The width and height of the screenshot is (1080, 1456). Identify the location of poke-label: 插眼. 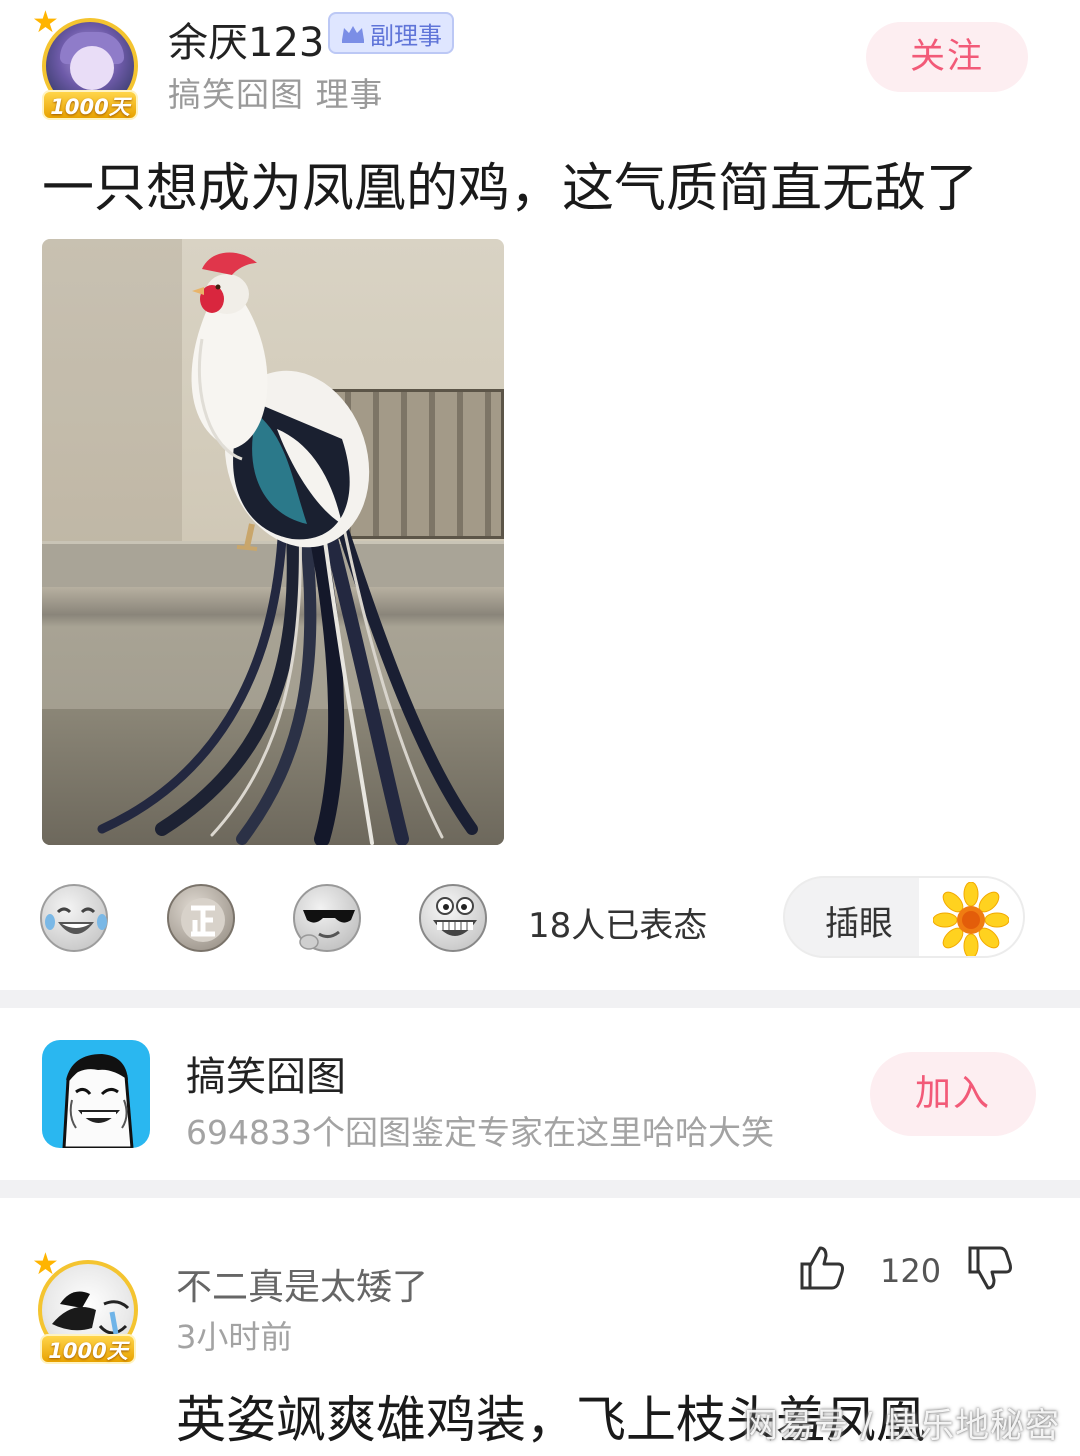
(859, 924).